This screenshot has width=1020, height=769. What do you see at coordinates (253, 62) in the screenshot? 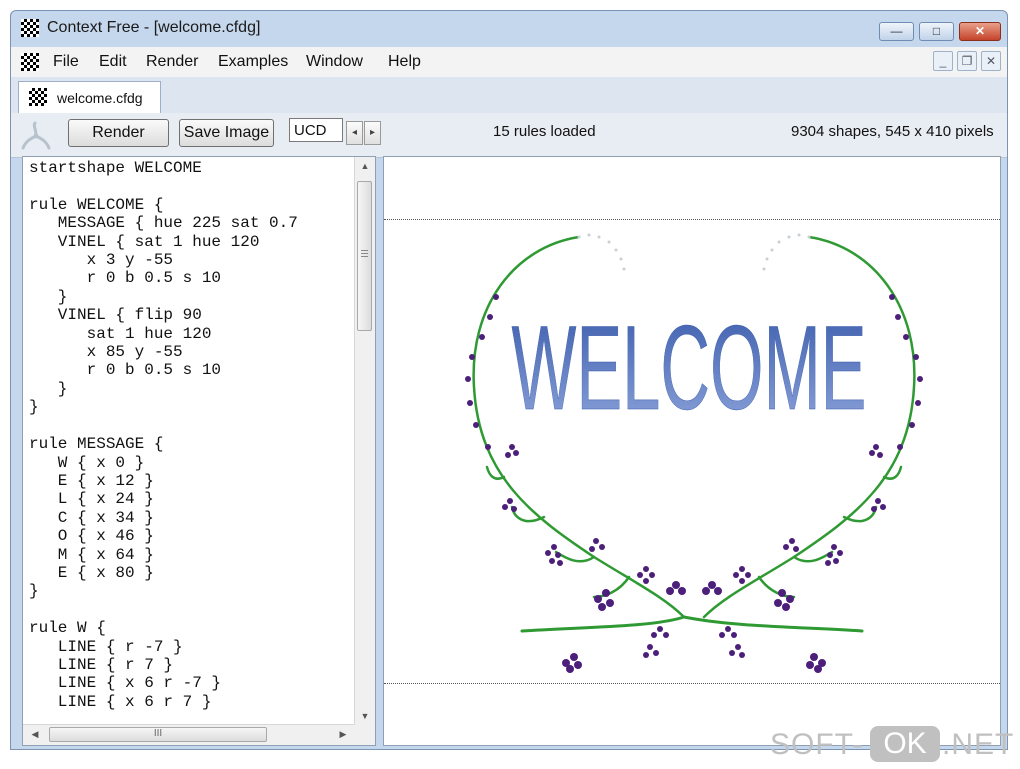
I see `menu-examples: Examples` at bounding box center [253, 62].